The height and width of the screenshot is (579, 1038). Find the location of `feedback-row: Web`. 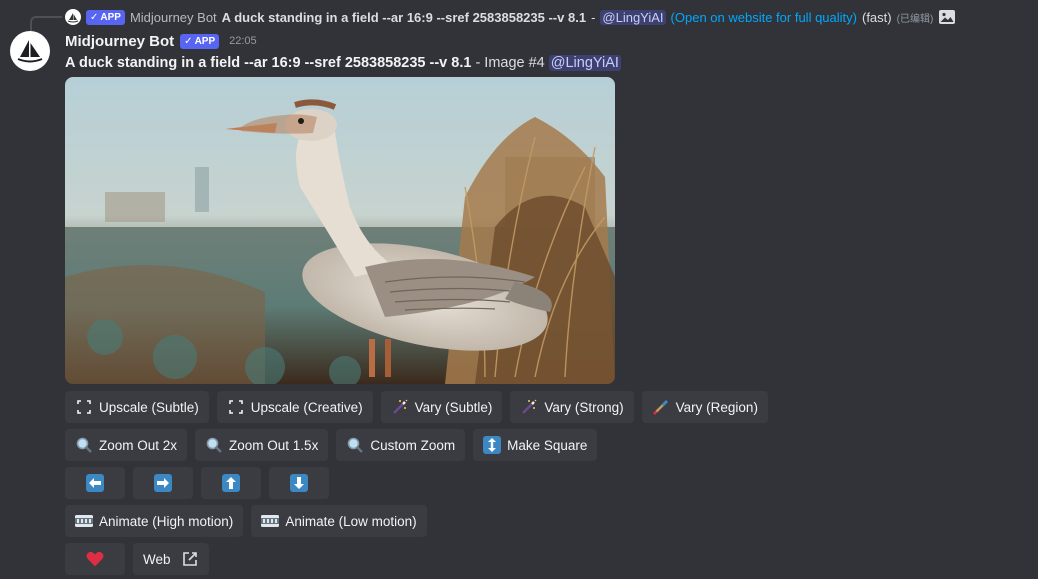

feedback-row: Web is located at coordinates (137, 559).